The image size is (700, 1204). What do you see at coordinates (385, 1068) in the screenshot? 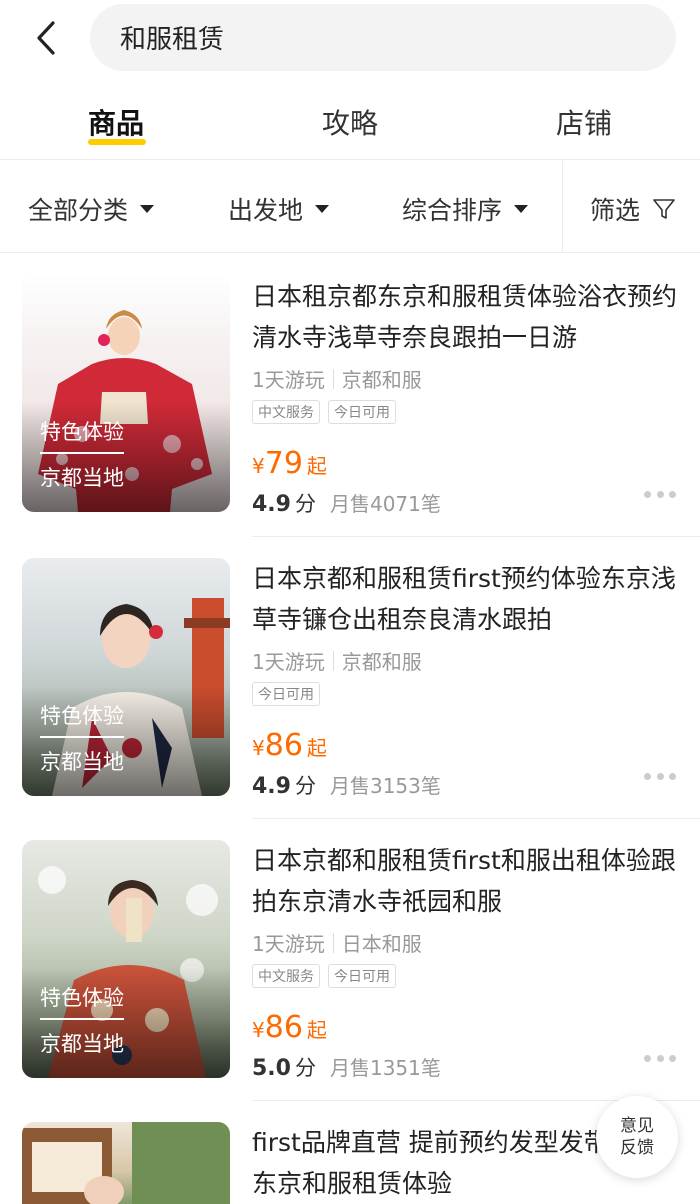
I see `monthly-sales: 月售1351笔` at bounding box center [385, 1068].